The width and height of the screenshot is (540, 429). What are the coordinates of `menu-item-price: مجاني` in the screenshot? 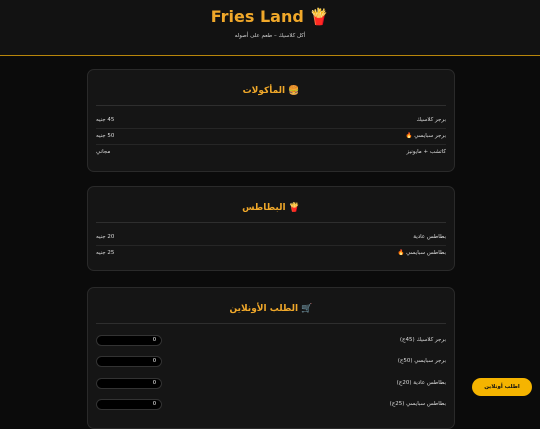 It's located at (103, 152).